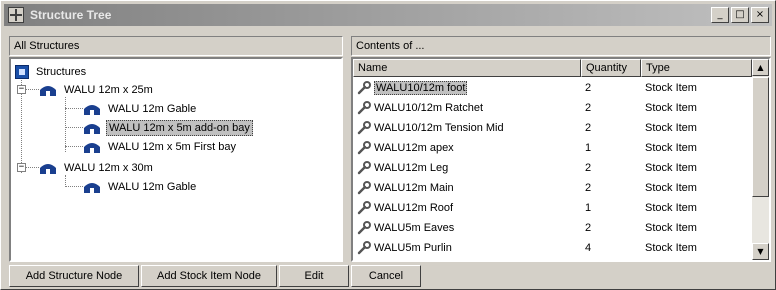 The image size is (776, 290). I want to click on item-name: WALU10/12m foot, so click(421, 88).